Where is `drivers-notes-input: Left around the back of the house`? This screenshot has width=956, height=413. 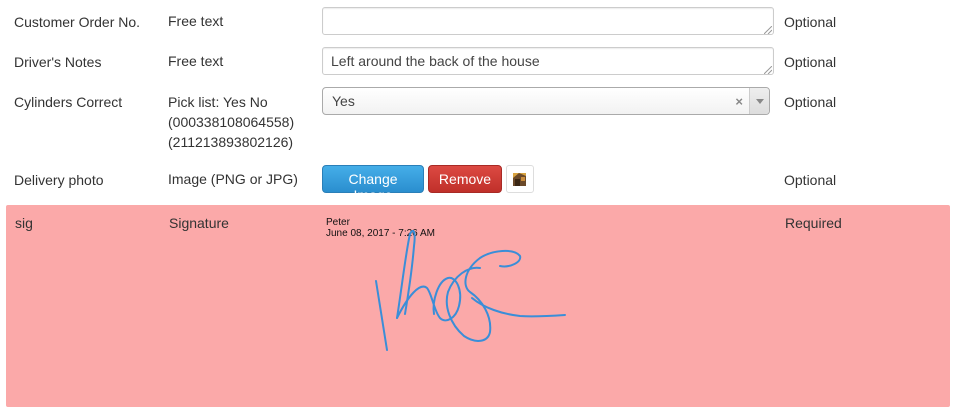 drivers-notes-input: Left around the back of the house is located at coordinates (548, 61).